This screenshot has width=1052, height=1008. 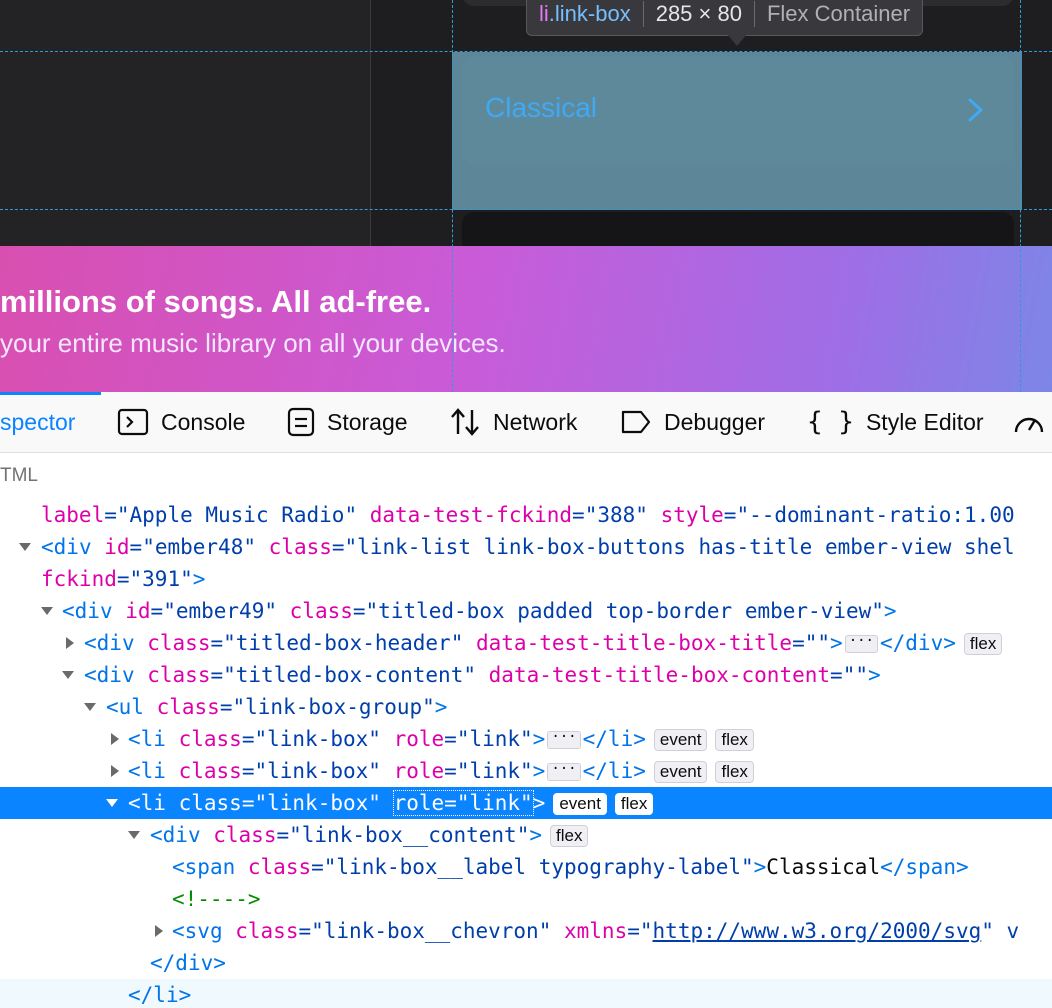 I want to click on tab-debugger-label: Debugger, so click(x=715, y=421).